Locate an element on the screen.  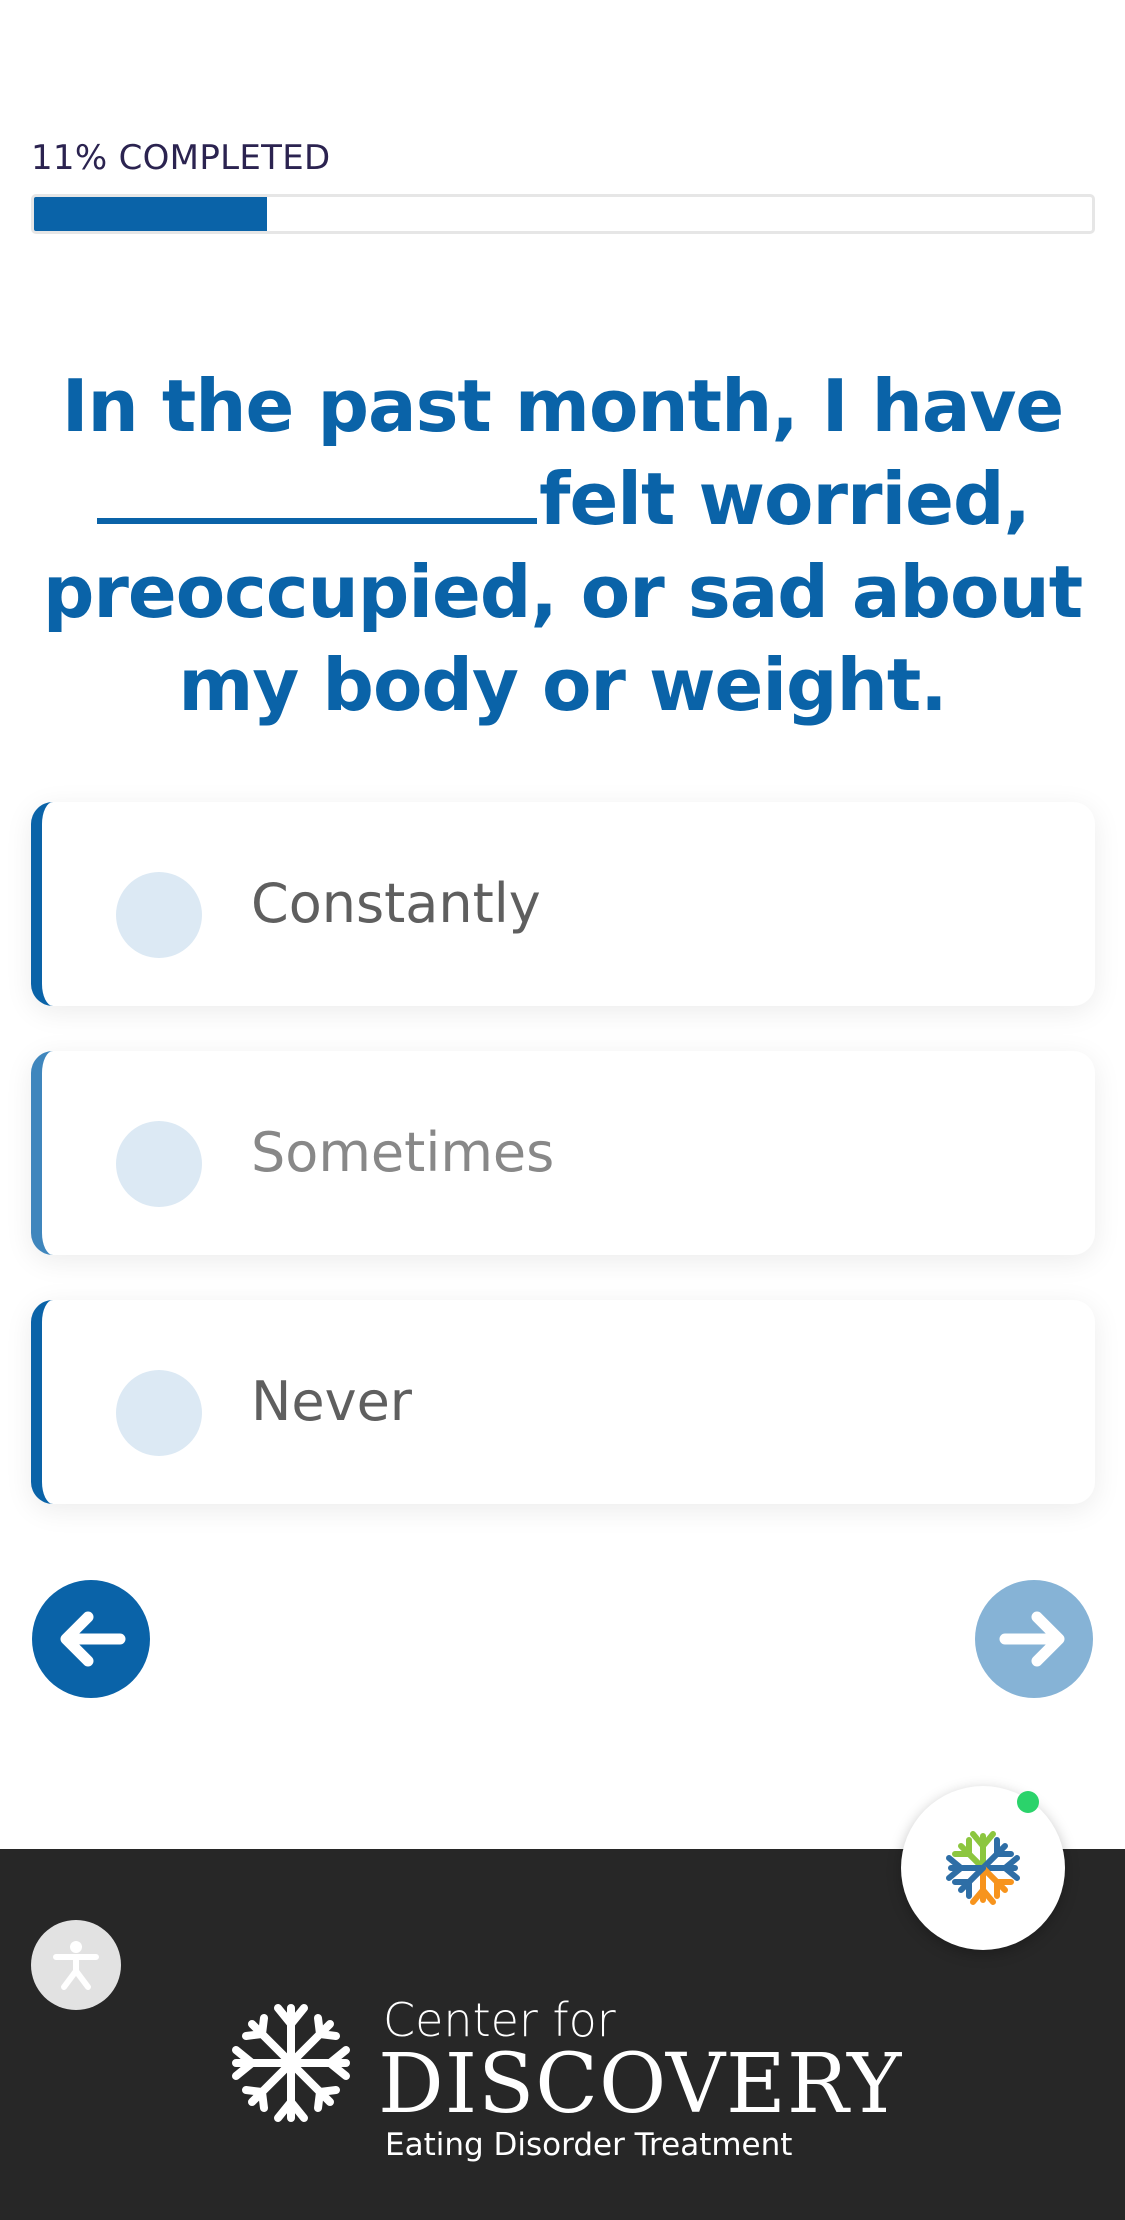
accessibility-button is located at coordinates (76, 1965).